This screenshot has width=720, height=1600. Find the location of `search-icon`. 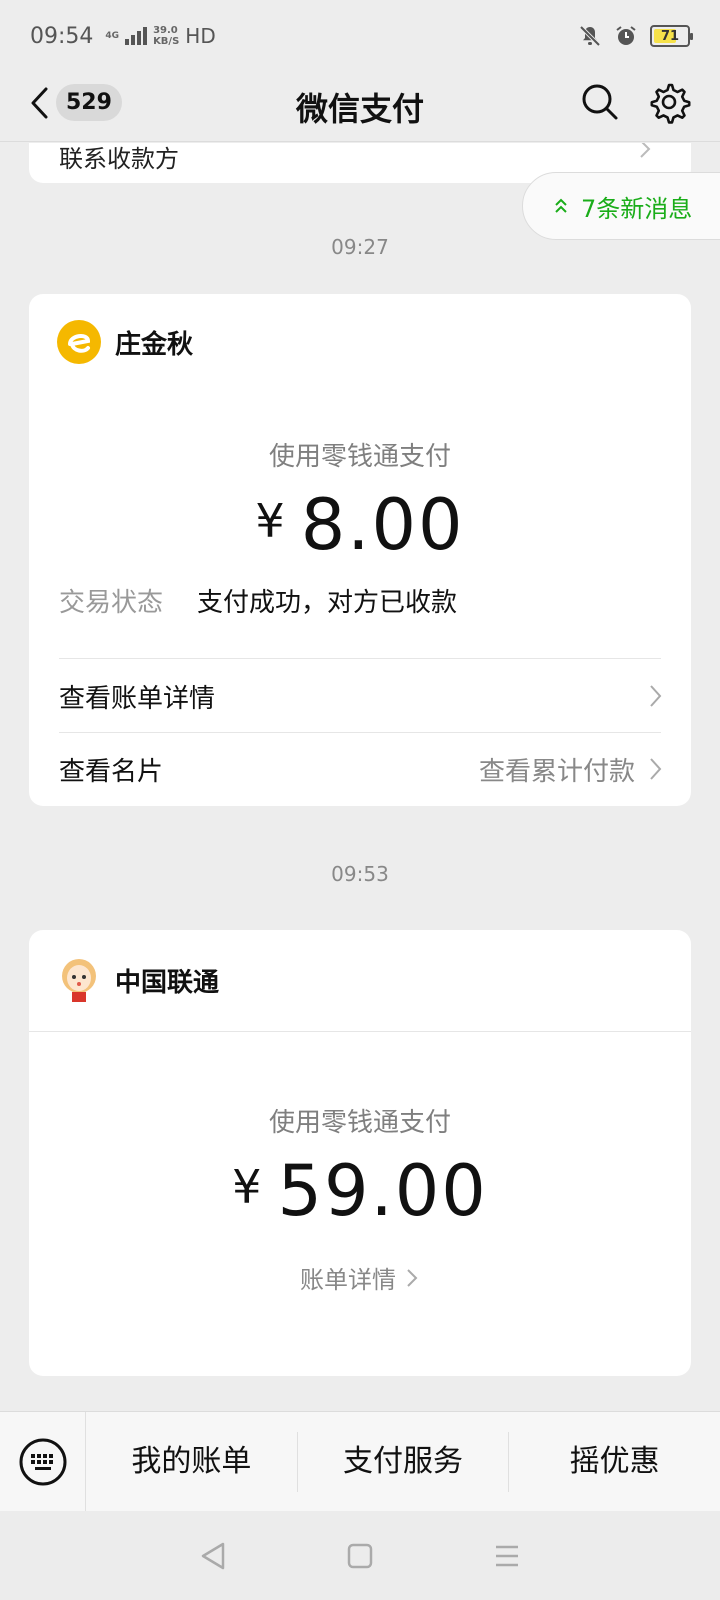

search-icon is located at coordinates (600, 102).